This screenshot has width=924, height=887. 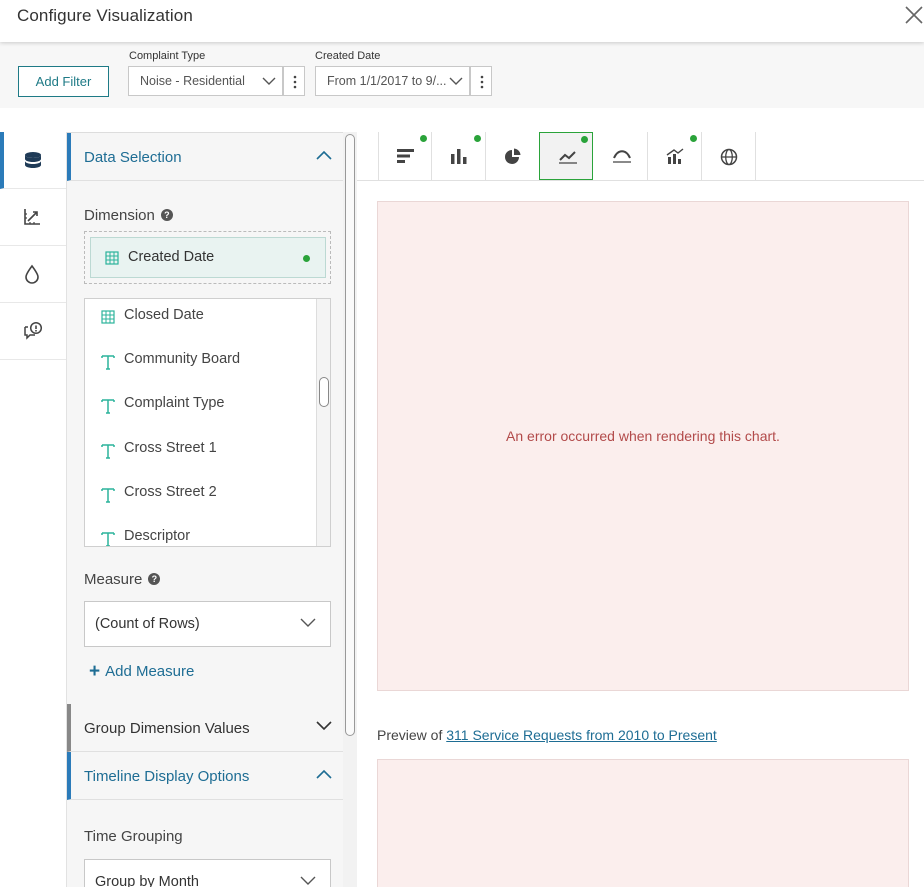 I want to click on chart-type-column-button, so click(x=459, y=156).